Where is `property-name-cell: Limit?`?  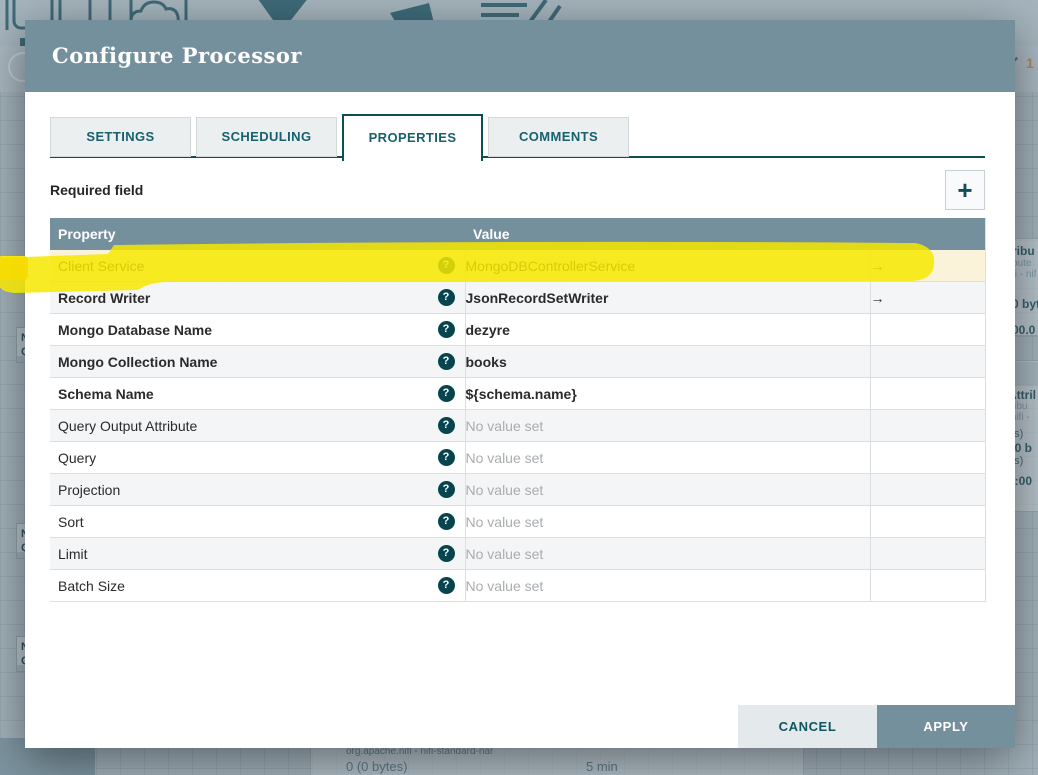
property-name-cell: Limit? is located at coordinates (257, 553).